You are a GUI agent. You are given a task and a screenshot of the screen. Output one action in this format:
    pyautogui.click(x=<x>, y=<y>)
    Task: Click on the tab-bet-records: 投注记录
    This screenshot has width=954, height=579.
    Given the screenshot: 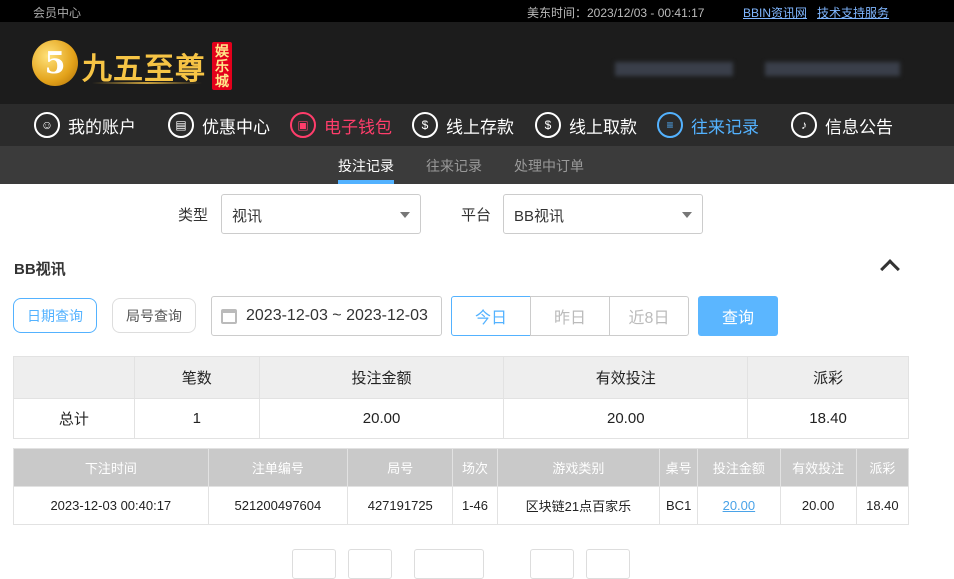 What is the action you would take?
    pyautogui.click(x=366, y=166)
    